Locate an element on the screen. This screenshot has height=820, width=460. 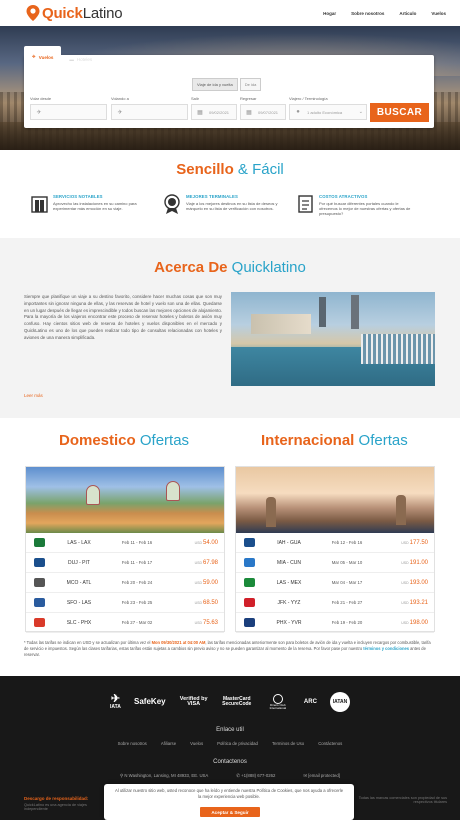
offer-route: MIA - CUN is located at coordinates (289, 562).